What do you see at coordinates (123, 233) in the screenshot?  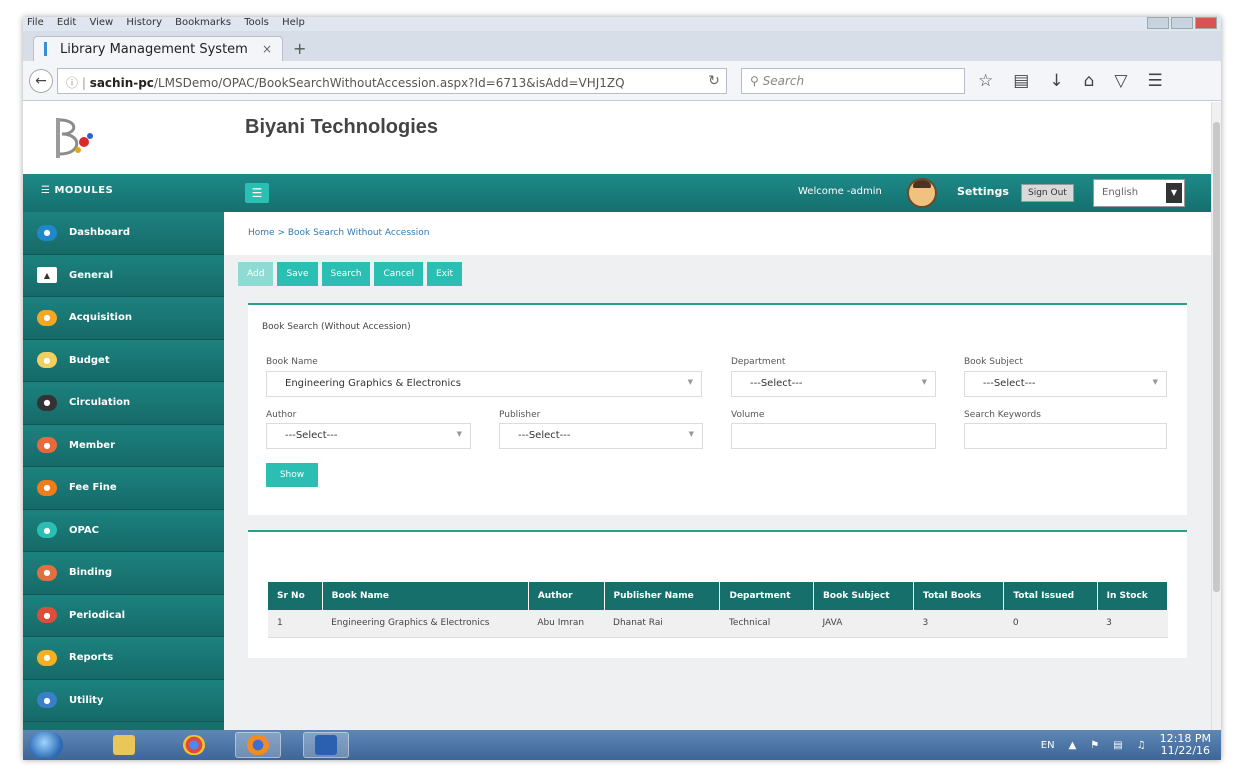 I see `sidebar-item-dashboard: ● Dashboard` at bounding box center [123, 233].